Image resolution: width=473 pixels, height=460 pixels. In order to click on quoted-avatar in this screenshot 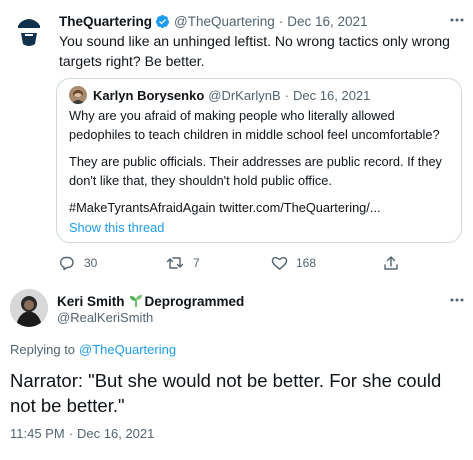, I will do `click(78, 95)`.